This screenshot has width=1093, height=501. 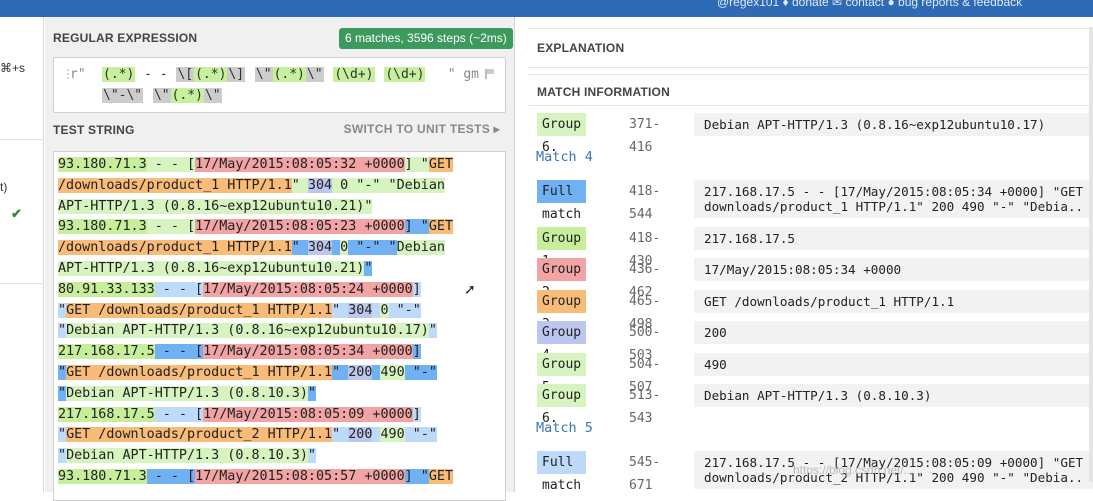 I want to click on highlight-segment: Debian APT-HTTP/1.3 (0.8.10.3), so click(x=187, y=456).